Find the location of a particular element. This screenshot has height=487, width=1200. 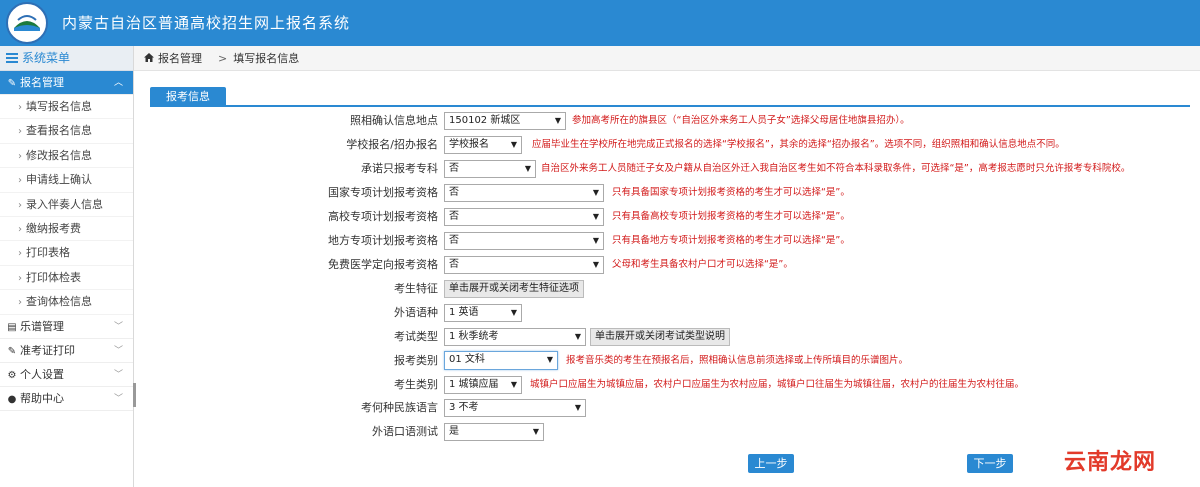

select-value: 1 秋季统考 is located at coordinates (474, 336).